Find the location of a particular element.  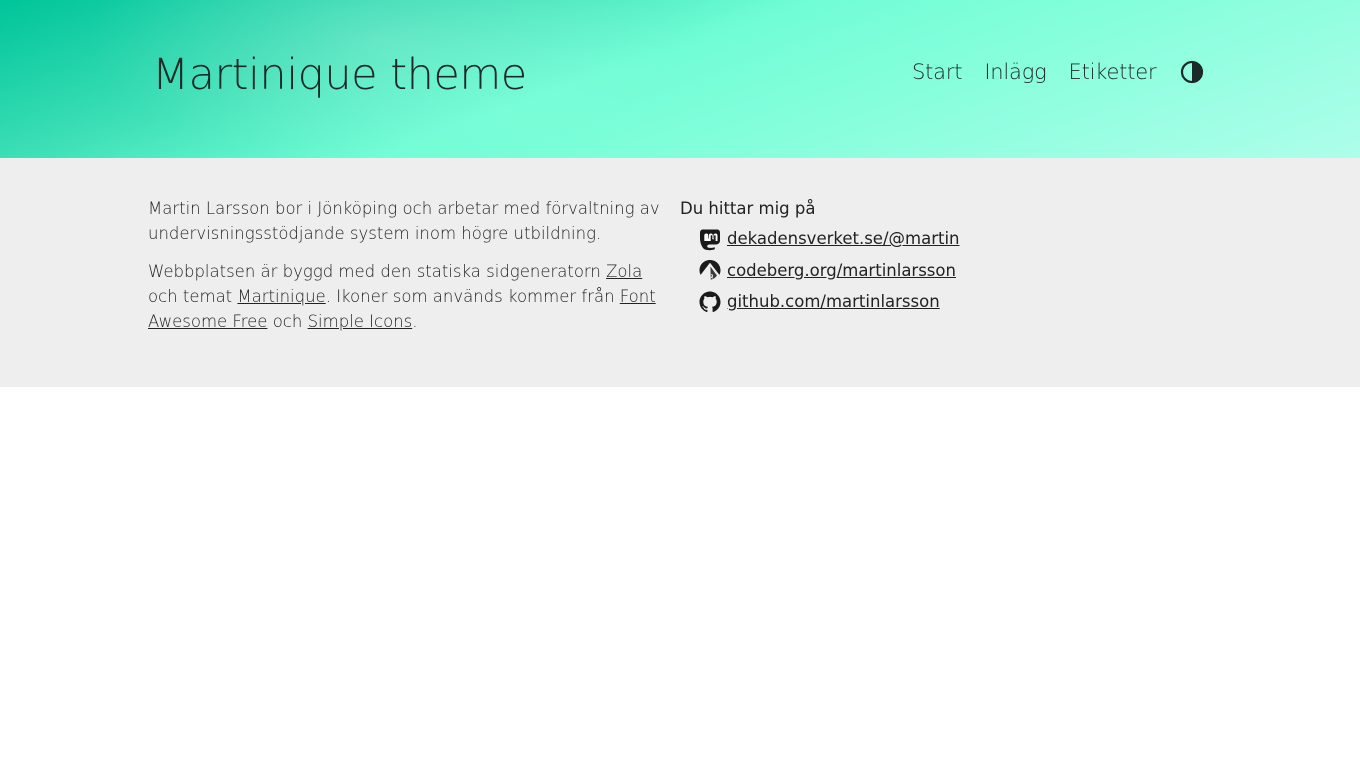

martinique-link: Martinique is located at coordinates (281, 296).